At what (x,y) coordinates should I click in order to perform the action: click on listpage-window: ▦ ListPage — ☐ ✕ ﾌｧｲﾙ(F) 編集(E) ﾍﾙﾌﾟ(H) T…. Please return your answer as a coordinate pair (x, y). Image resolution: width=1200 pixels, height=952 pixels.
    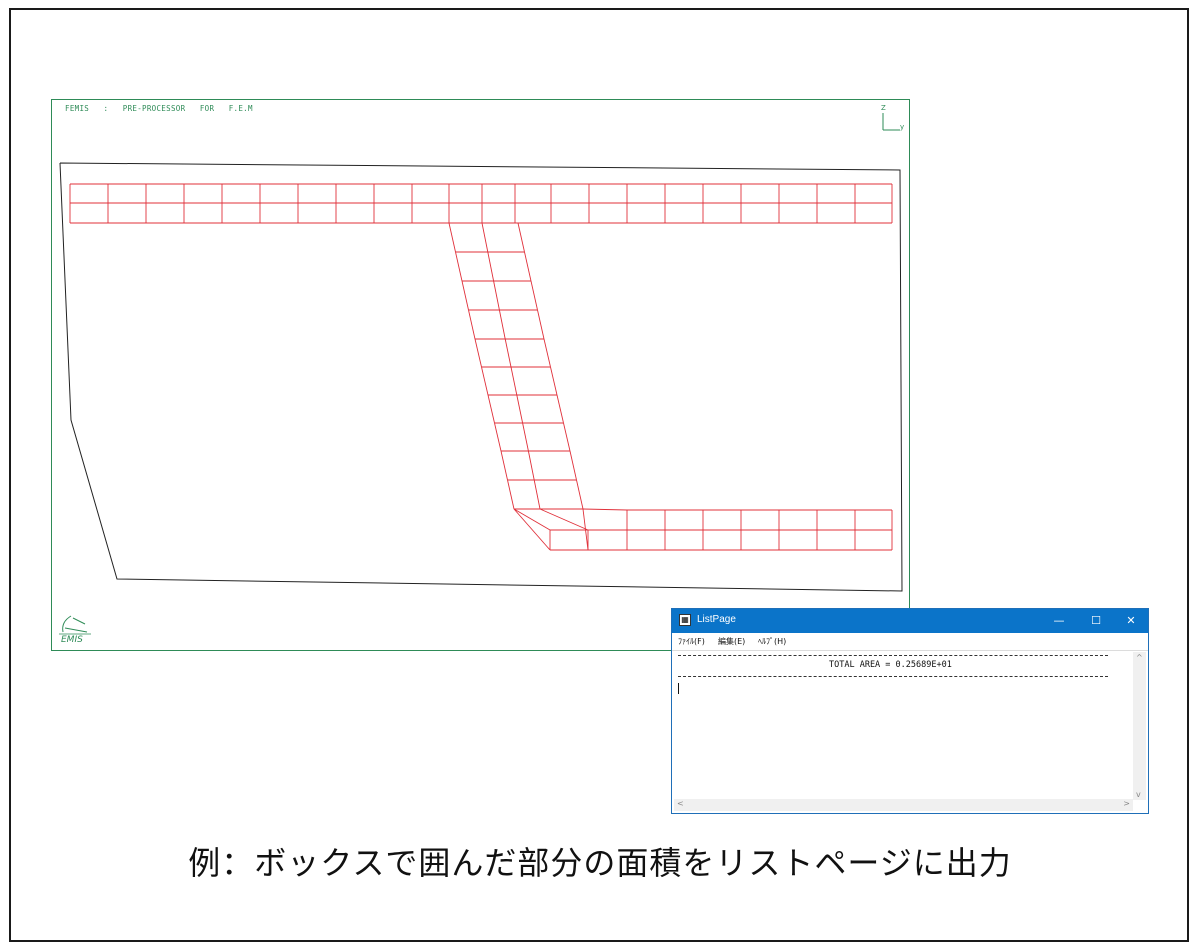
    Looking at the image, I should click on (910, 711).